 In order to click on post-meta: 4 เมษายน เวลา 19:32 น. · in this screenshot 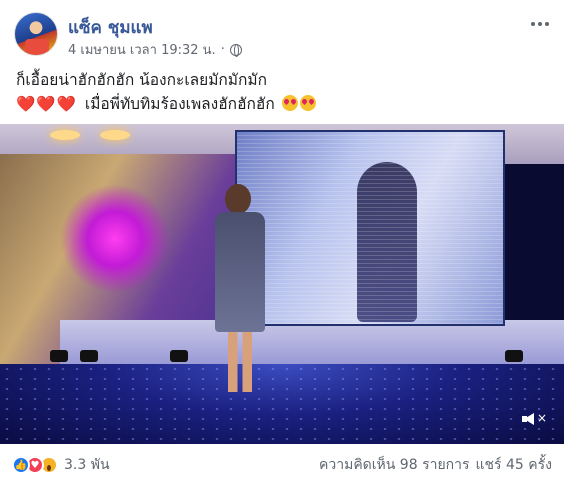, I will do `click(155, 49)`.